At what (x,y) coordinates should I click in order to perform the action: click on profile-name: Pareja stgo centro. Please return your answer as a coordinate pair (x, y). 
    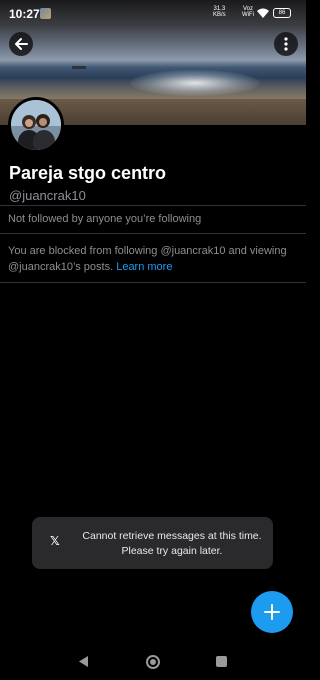
    Looking at the image, I should click on (88, 173).